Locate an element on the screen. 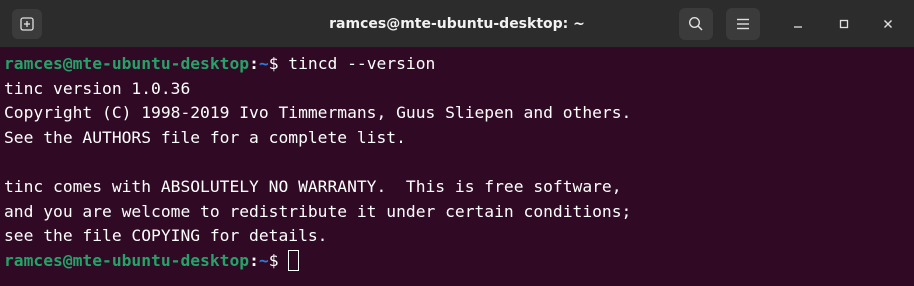 The height and width of the screenshot is (286, 914). maximize-icon is located at coordinates (844, 24).